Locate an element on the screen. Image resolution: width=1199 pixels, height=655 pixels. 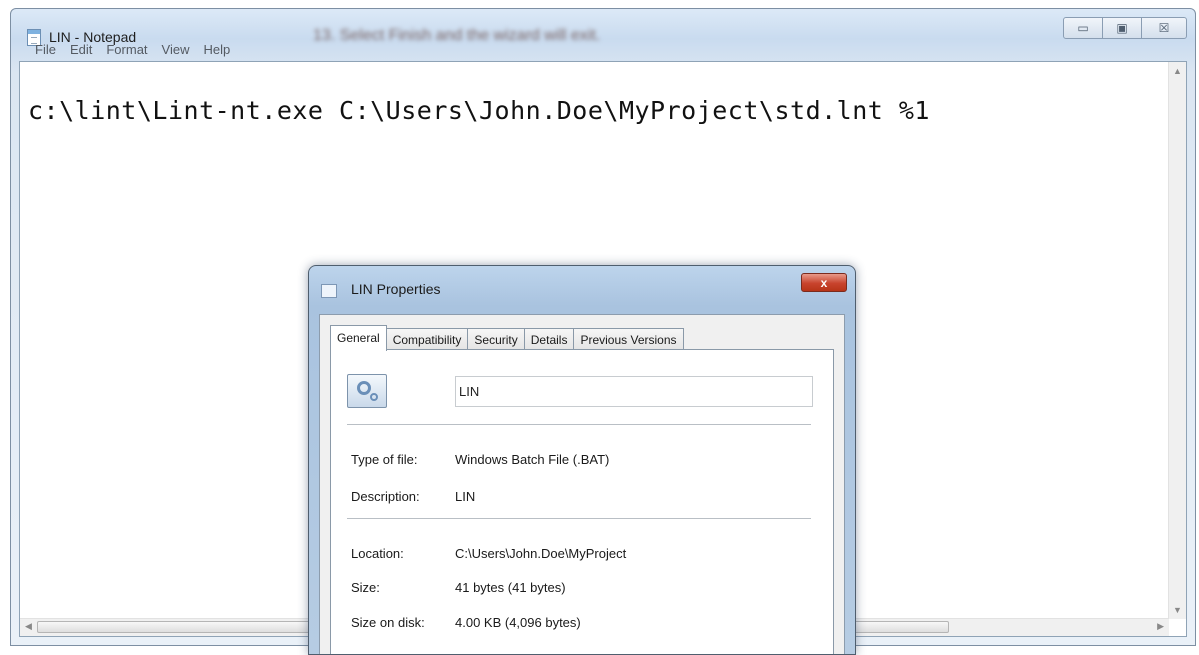
description-value: LIN is located at coordinates (465, 496).